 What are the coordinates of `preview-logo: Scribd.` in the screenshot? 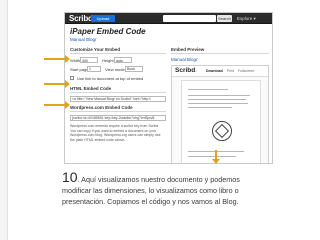 It's located at (186, 71).